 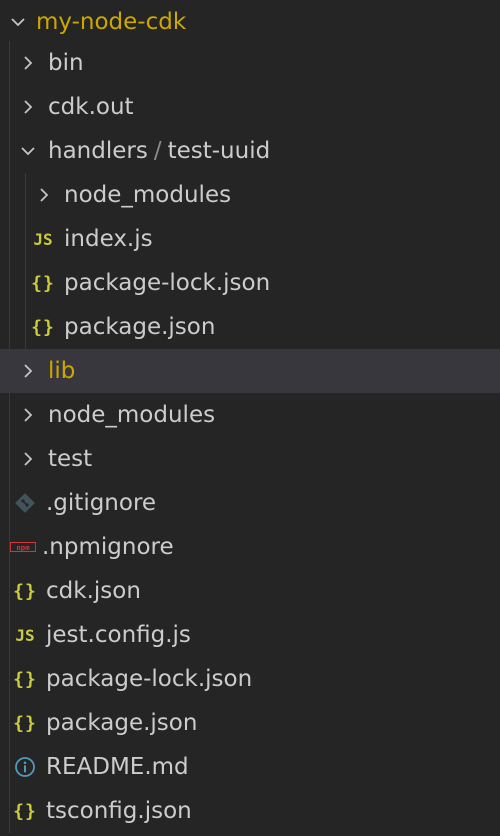 I want to click on tree-file-index-js: JS index.js, so click(x=250, y=239).